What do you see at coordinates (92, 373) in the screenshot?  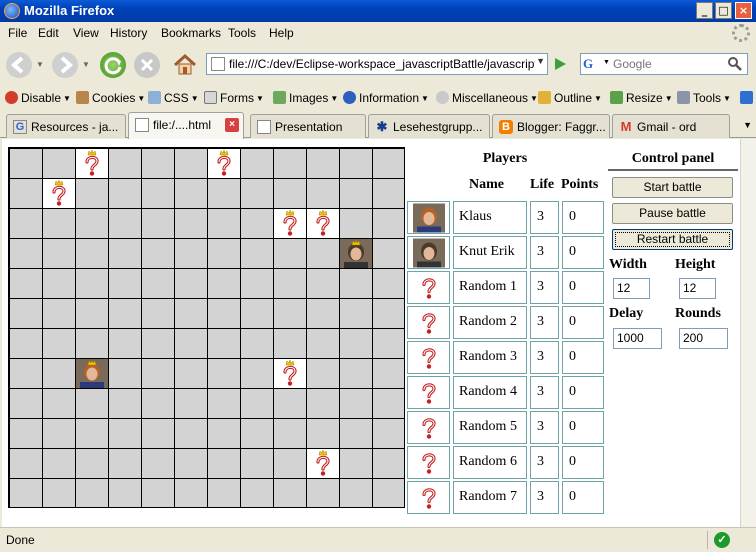 I see `klaus-player-piece` at bounding box center [92, 373].